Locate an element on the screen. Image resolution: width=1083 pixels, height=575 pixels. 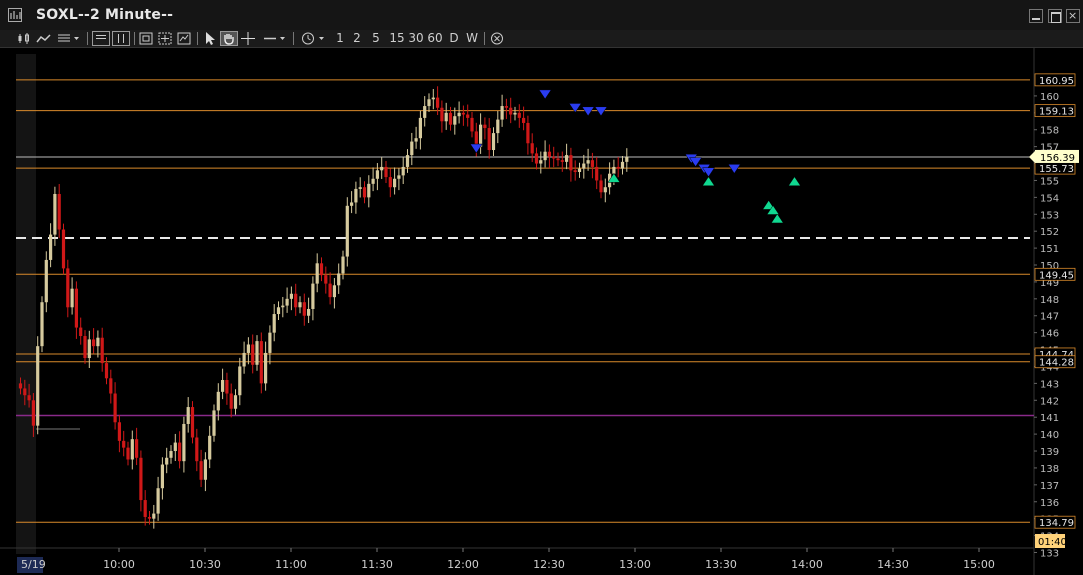
close-icon: × is located at coordinates (1073, 16).